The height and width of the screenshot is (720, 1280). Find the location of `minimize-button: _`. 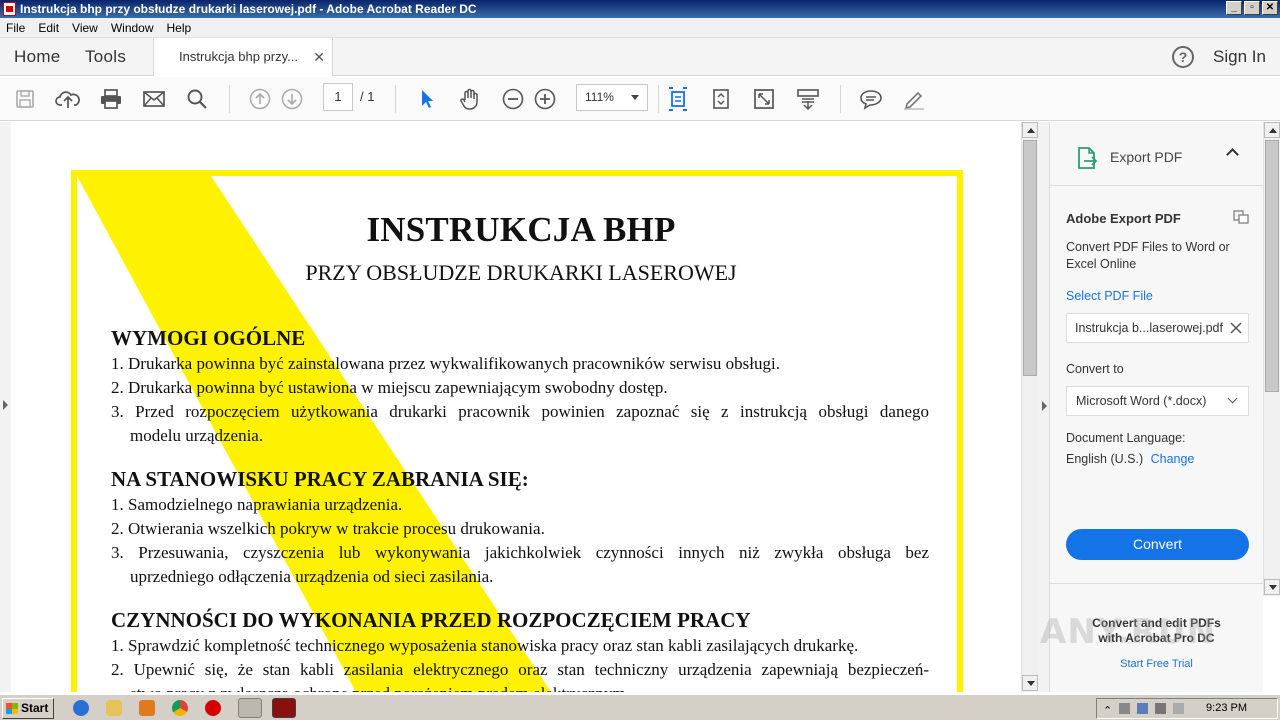

minimize-button: _ is located at coordinates (1234, 8).